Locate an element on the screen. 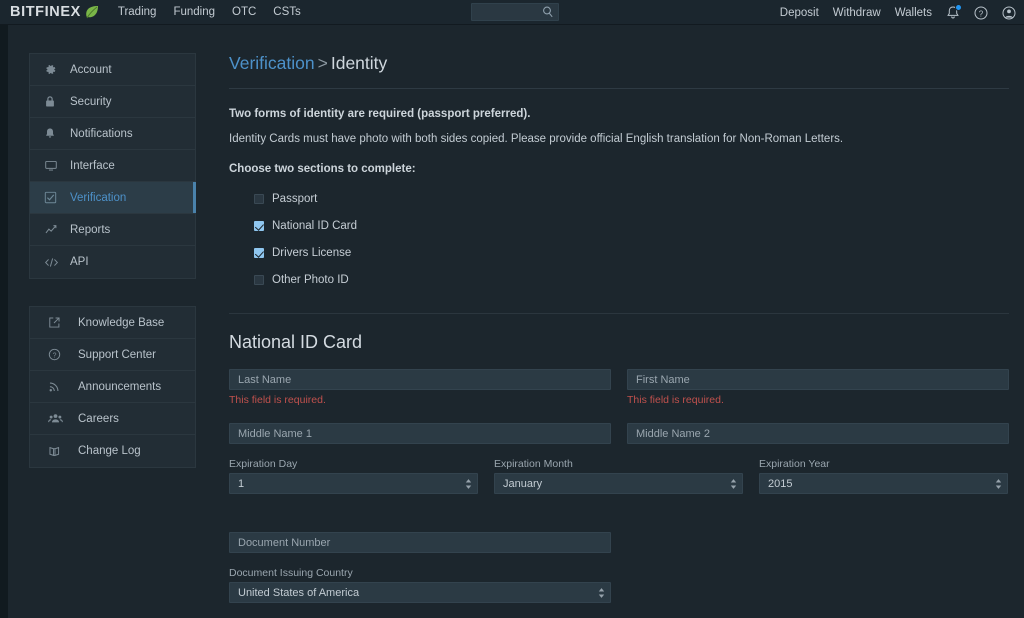 The width and height of the screenshot is (1024, 618). sidebar: Account Security Notifications Interface is located at coordinates (112, 274).